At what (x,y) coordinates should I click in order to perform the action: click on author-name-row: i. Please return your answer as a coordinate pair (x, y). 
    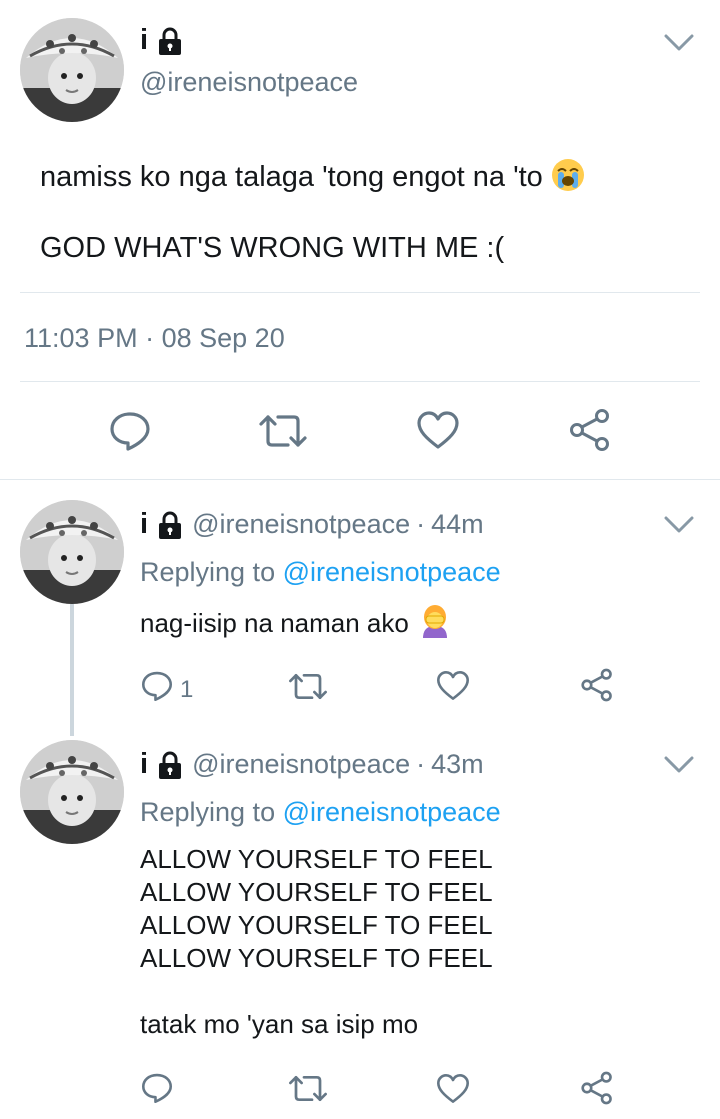
    Looking at the image, I should click on (161, 40).